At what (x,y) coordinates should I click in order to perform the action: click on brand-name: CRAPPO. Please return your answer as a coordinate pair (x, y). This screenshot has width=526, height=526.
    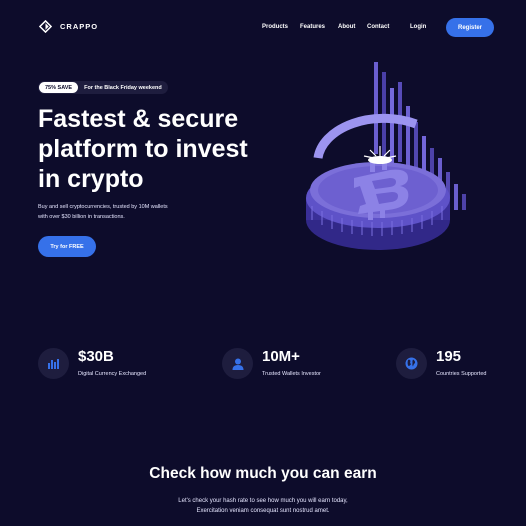
    Looking at the image, I should click on (79, 26).